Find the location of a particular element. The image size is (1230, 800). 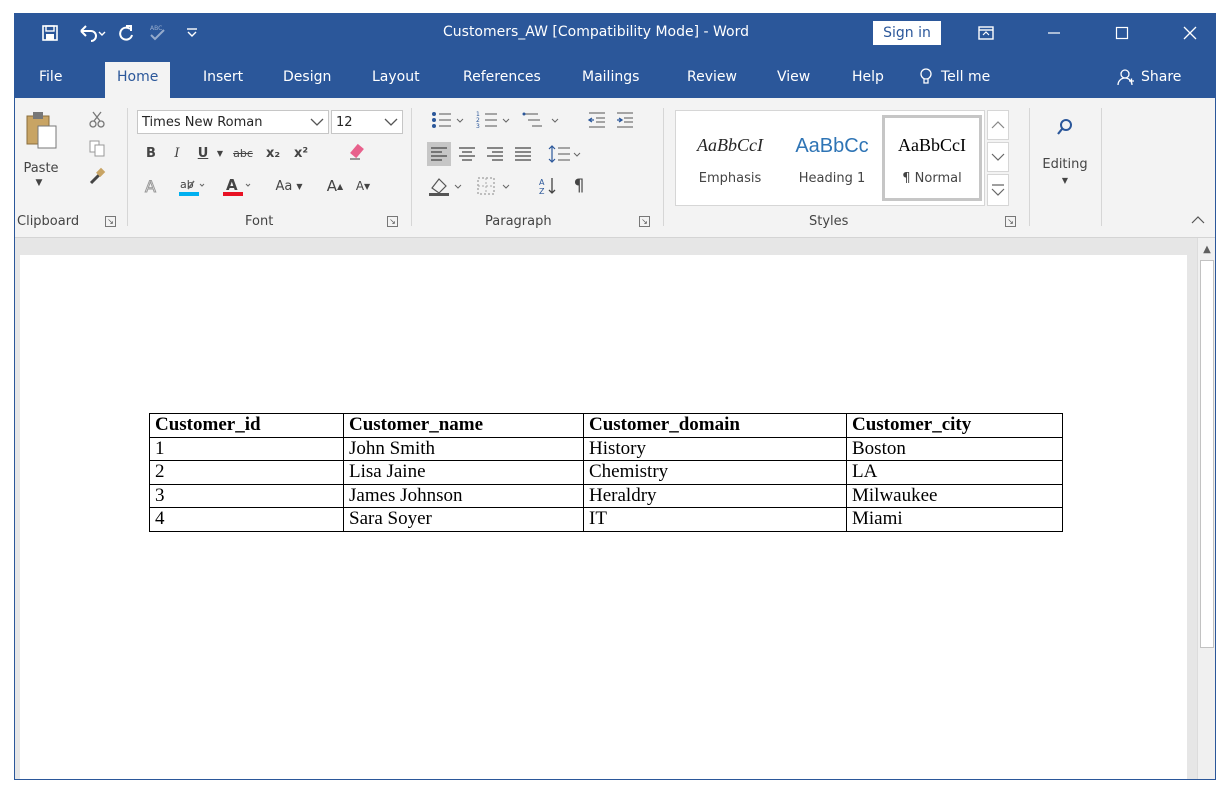

undo-icon is located at coordinates (92, 33).